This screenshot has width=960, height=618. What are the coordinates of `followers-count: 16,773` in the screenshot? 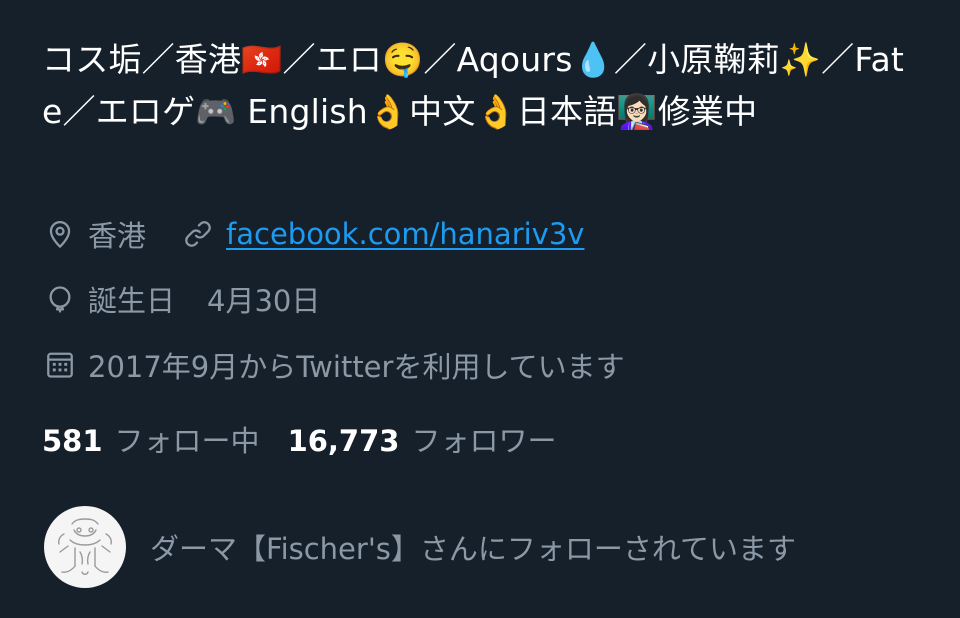 It's located at (343, 441).